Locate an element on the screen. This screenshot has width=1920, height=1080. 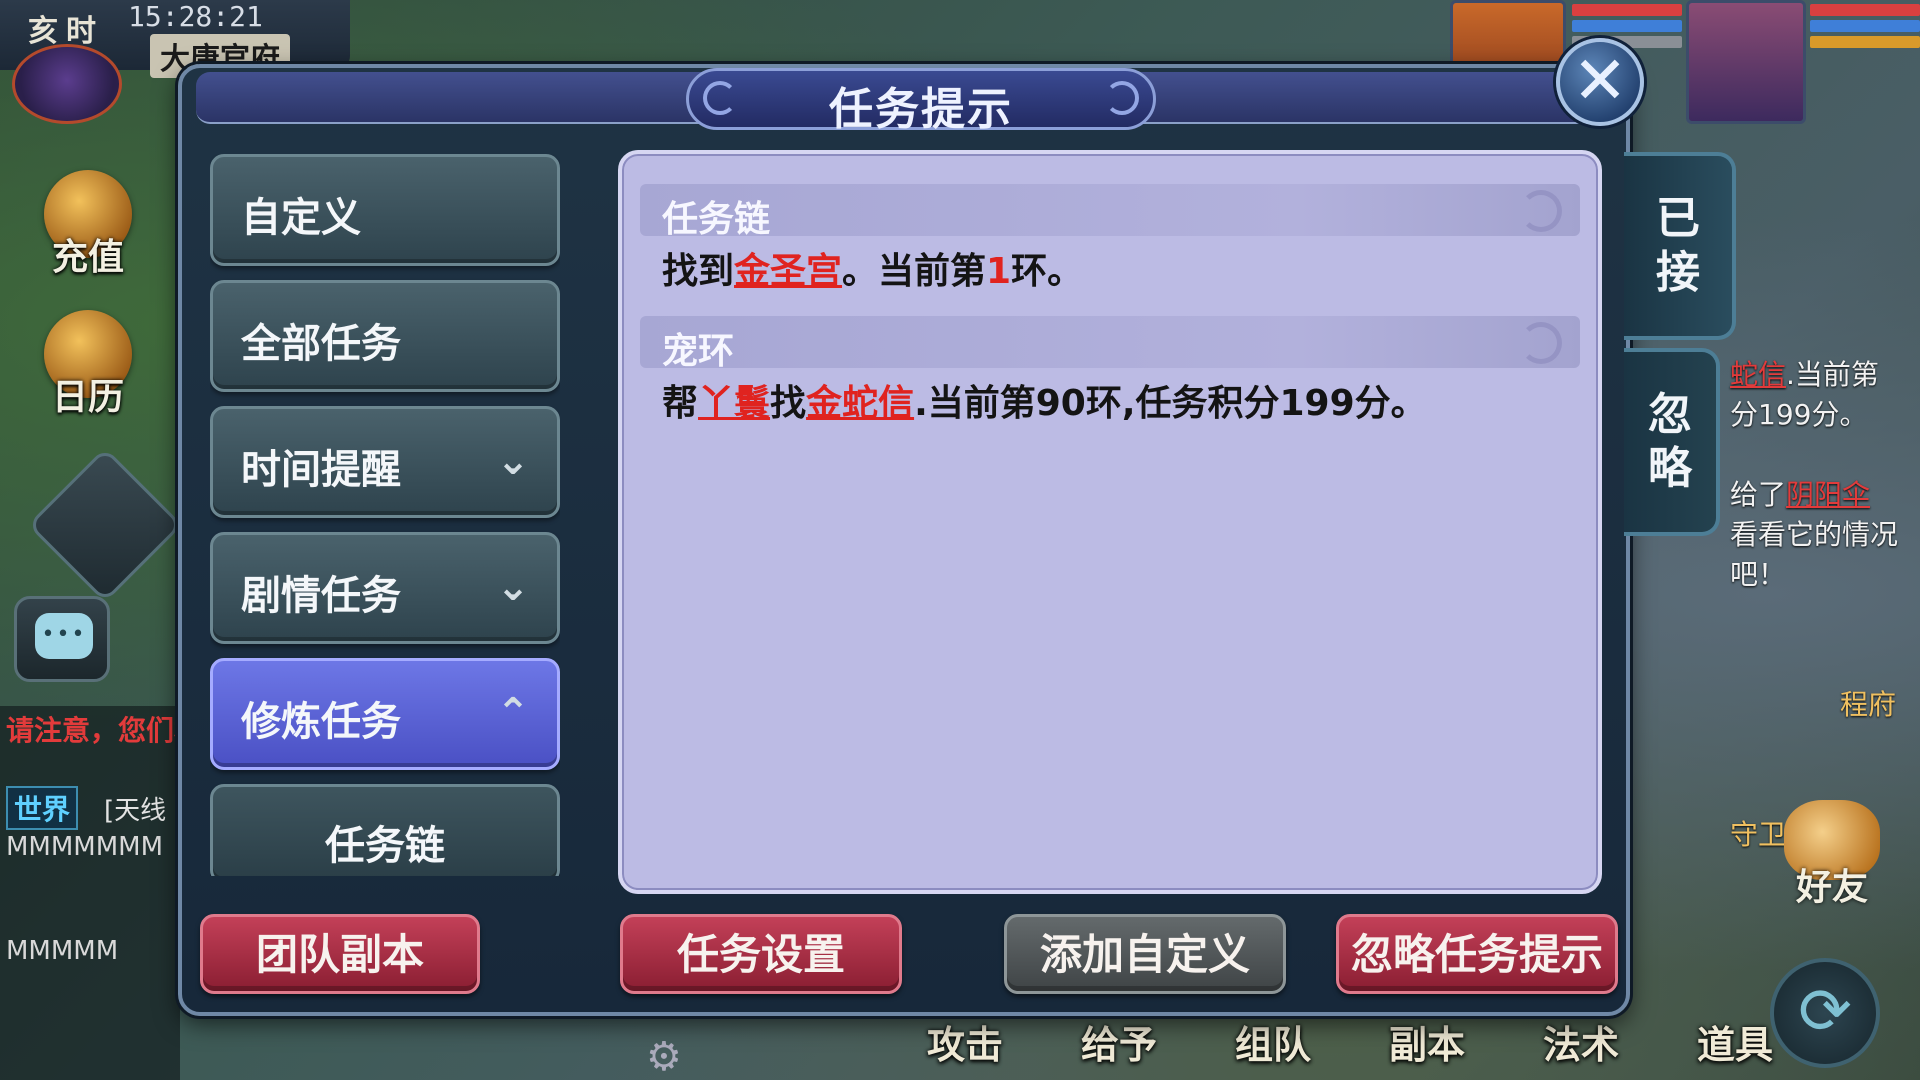
chat-line: MMMMM is located at coordinates (62, 951).